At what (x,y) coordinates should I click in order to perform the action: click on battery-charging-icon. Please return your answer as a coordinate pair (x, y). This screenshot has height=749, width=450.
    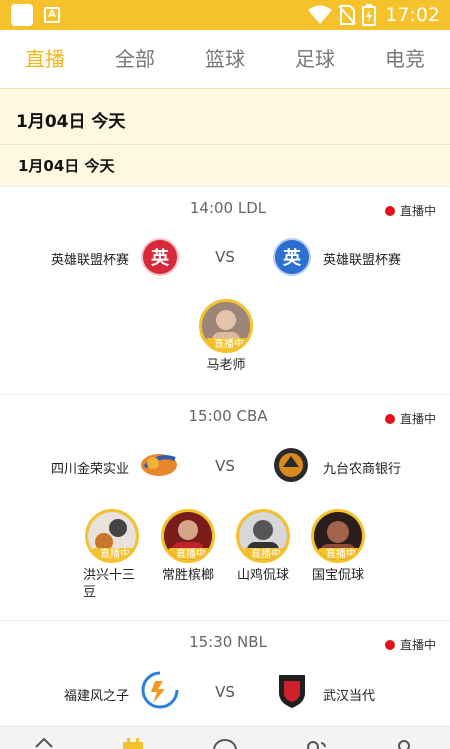
    Looking at the image, I should click on (369, 15).